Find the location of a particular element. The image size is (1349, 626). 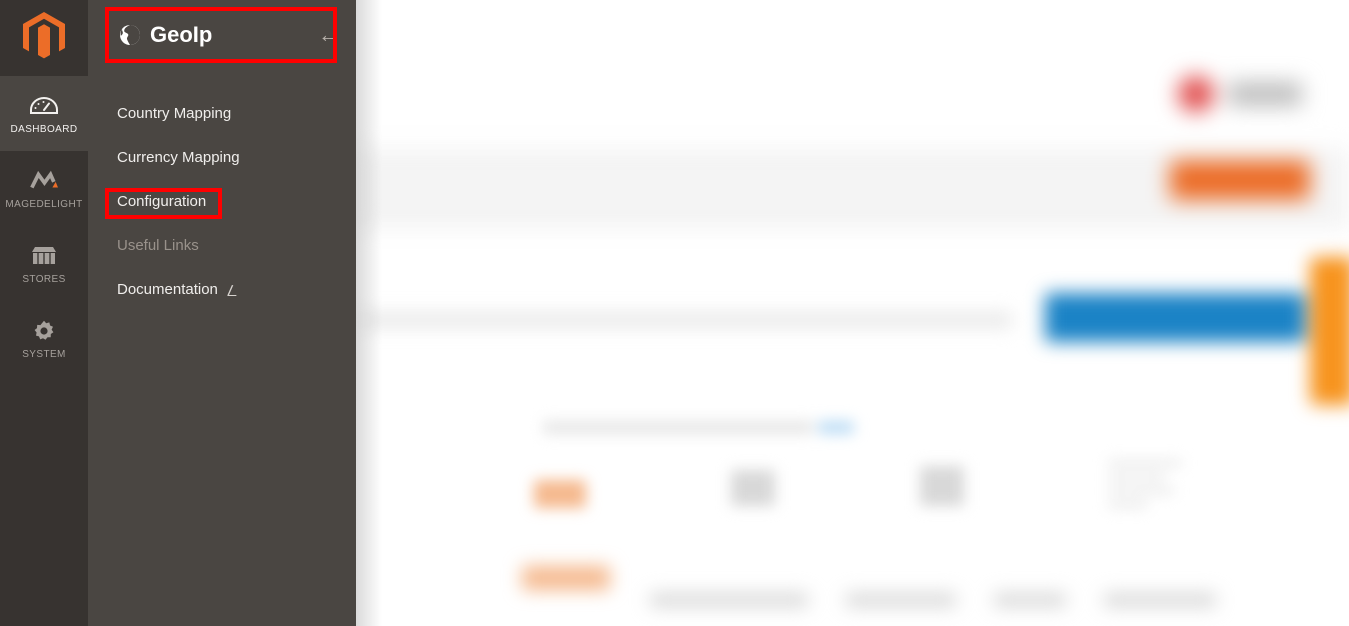

sidebar-item-dashboard: DASHBOARD is located at coordinates (44, 113).